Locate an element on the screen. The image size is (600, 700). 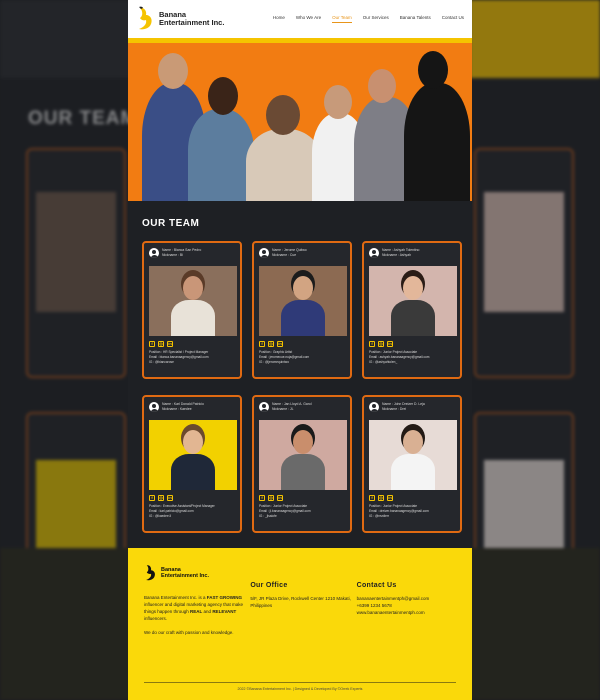
member-ig: IG : @ashyahtolen_ is located at coordinates (412, 362).